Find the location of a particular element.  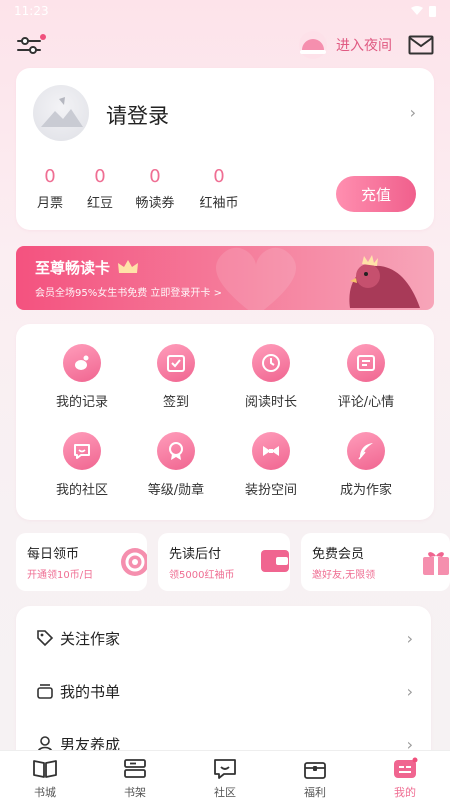

feature-become-writer: 成为作家 is located at coordinates (366, 465).